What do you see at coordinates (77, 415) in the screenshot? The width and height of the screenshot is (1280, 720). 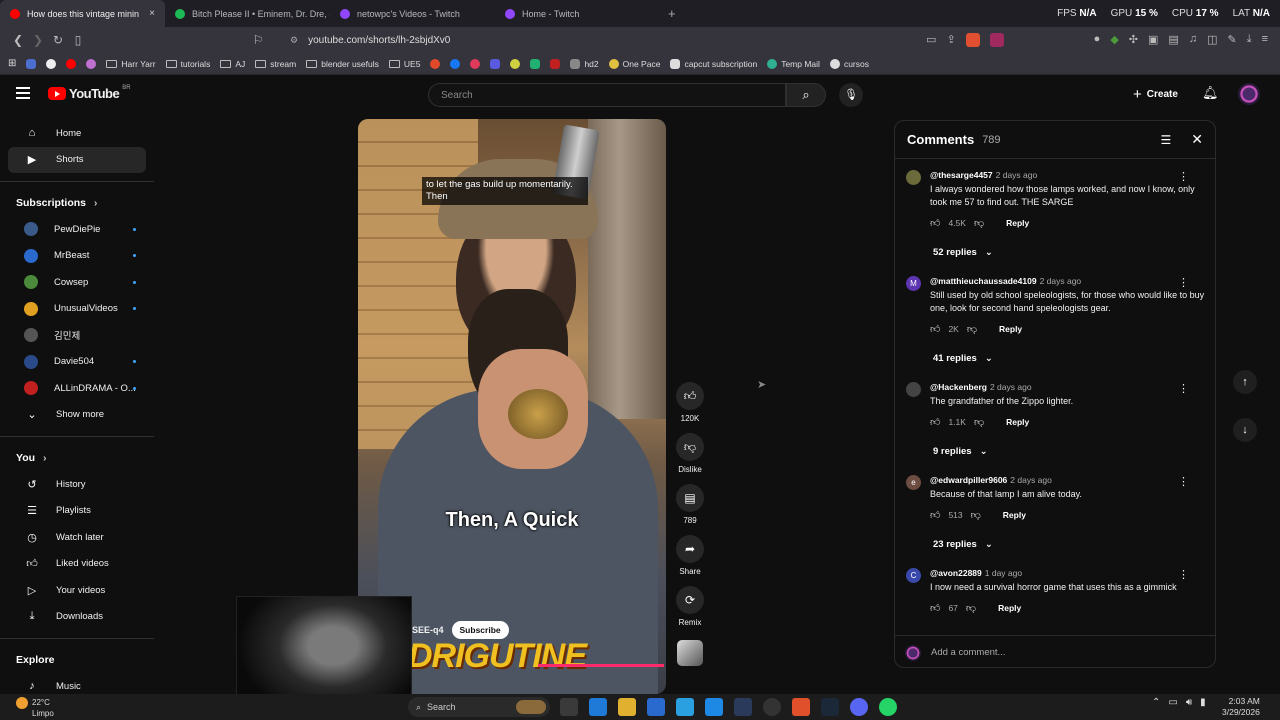 I see `sidebar-show-more: ⌄ Show more` at bounding box center [77, 415].